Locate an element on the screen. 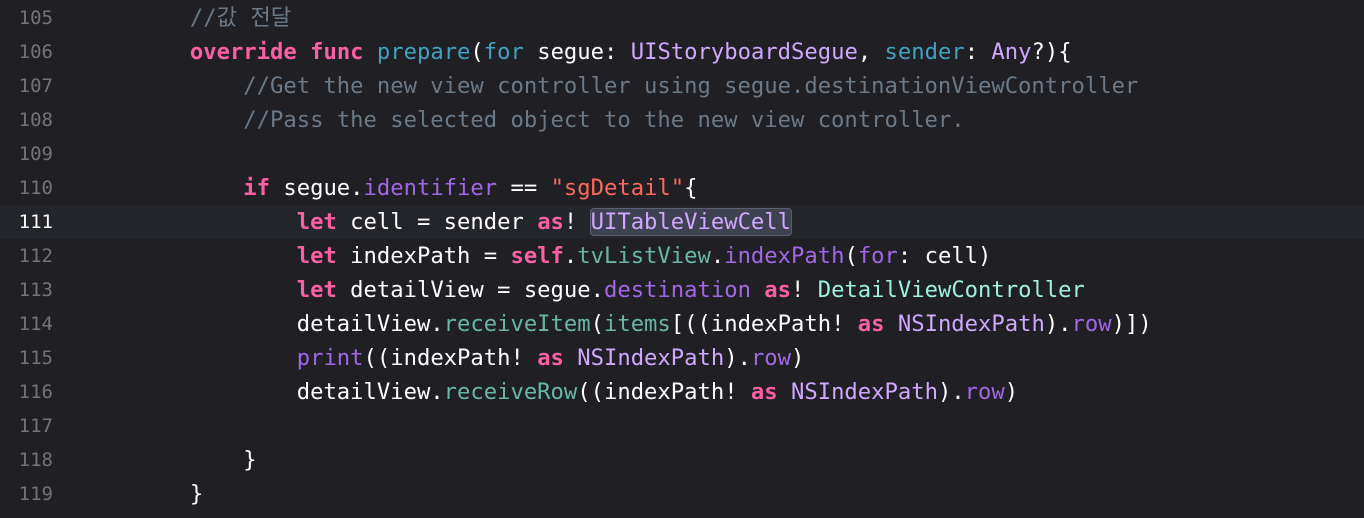  code-token: if is located at coordinates (257, 188).